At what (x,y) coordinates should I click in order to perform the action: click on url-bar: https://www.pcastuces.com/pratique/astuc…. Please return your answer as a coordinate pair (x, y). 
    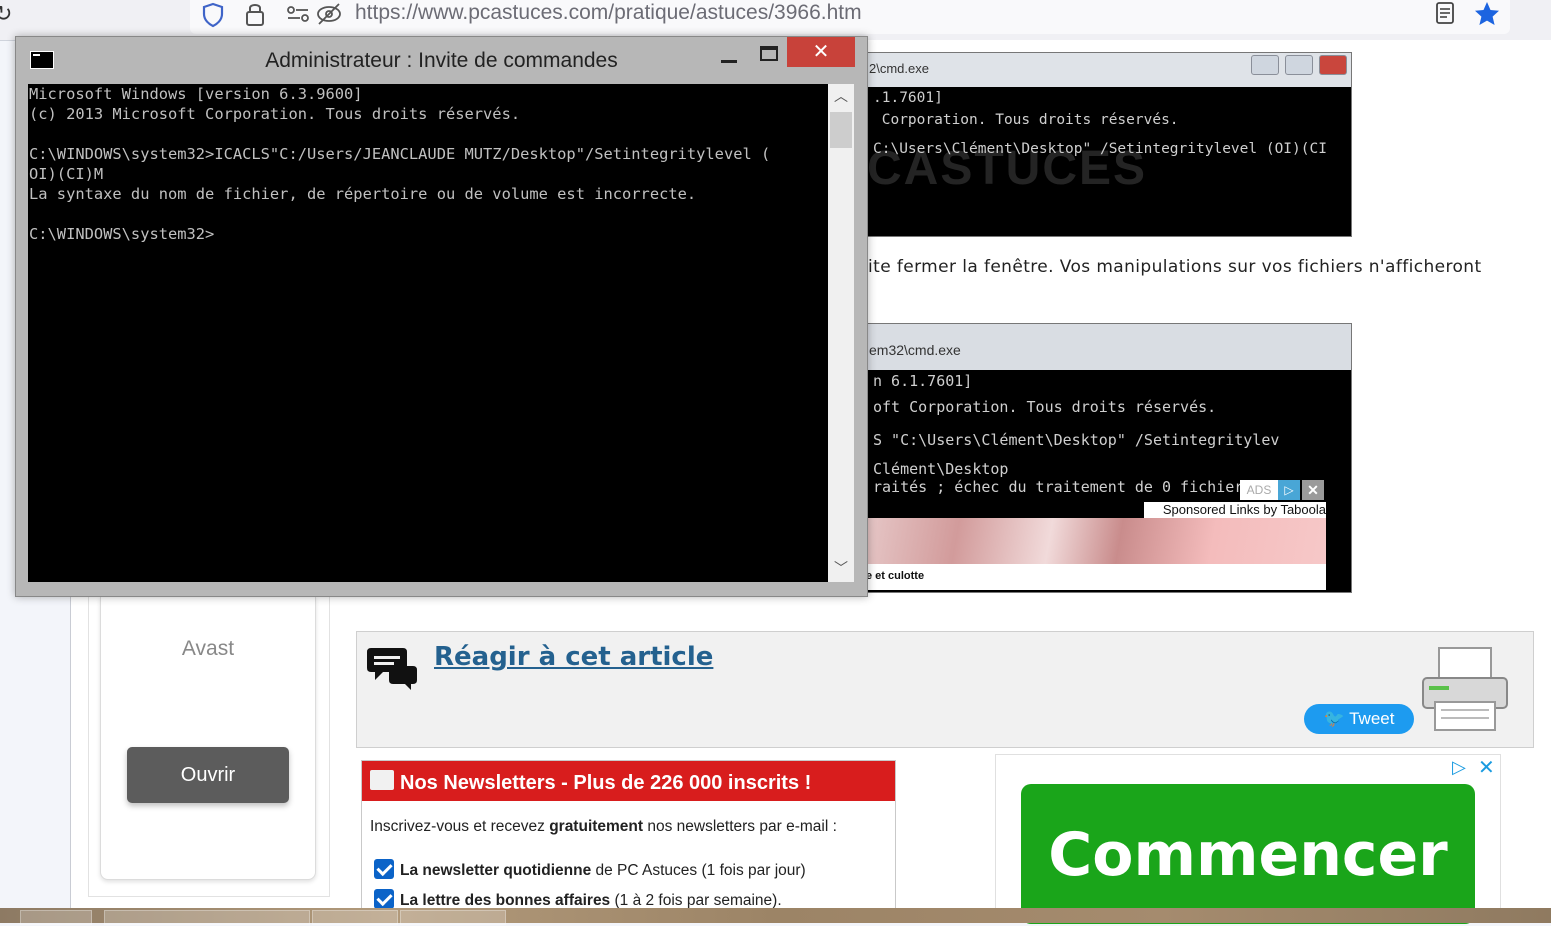
    Looking at the image, I should click on (850, 17).